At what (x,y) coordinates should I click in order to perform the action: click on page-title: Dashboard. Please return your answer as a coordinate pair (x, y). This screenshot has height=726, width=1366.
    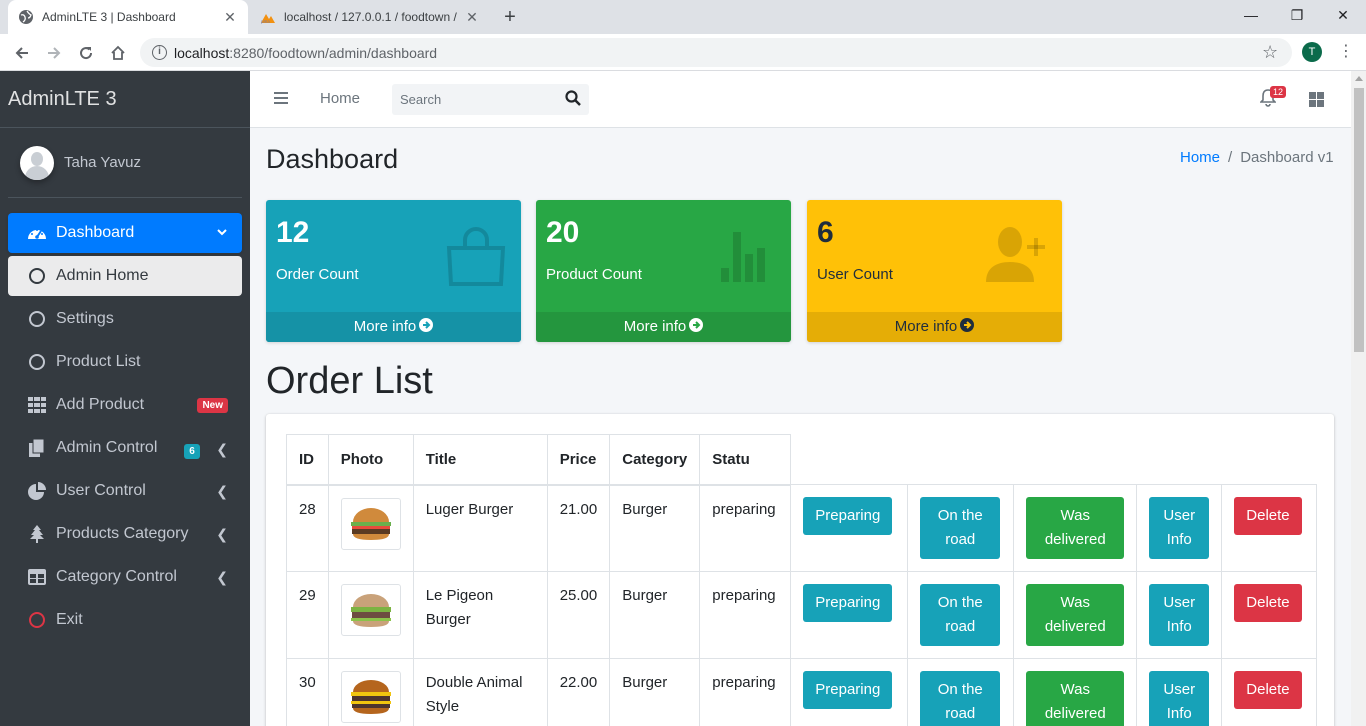
    Looking at the image, I should click on (332, 159).